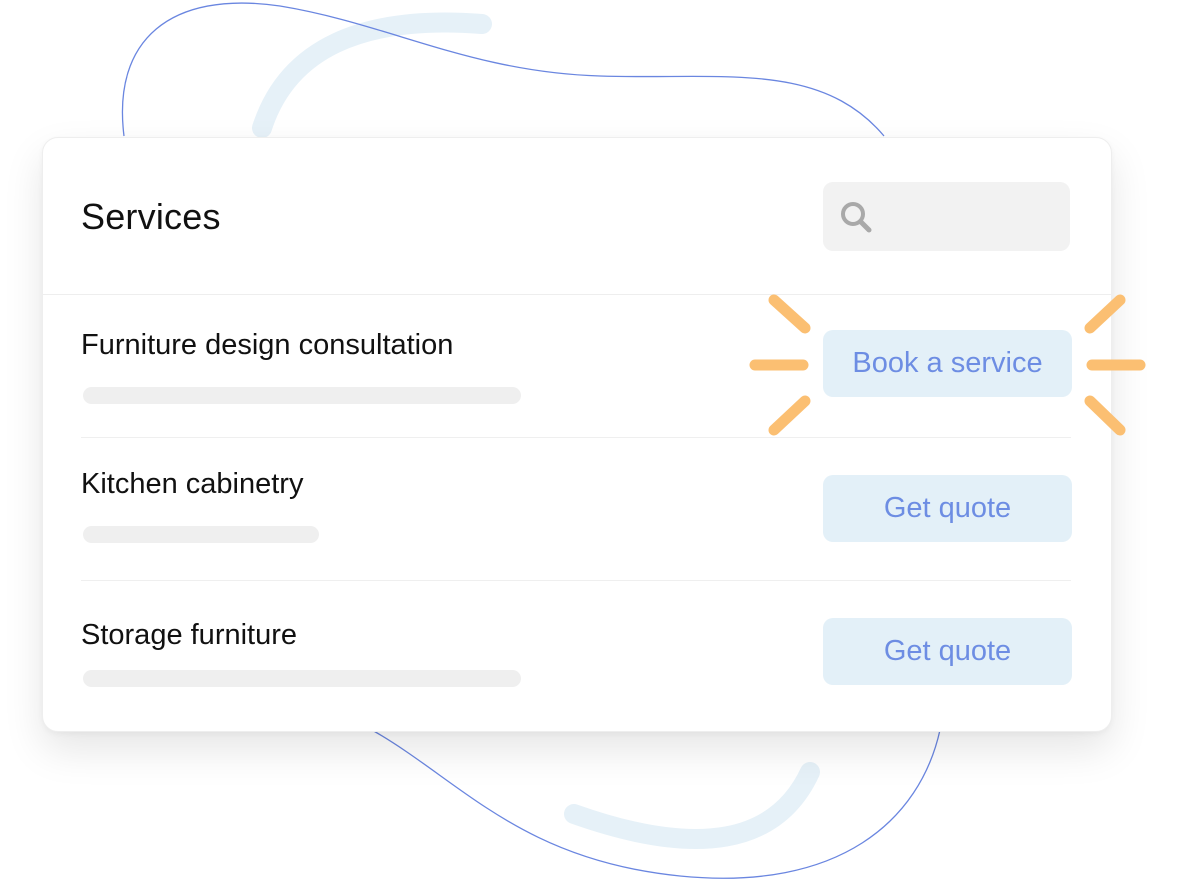 Image resolution: width=1180 pixels, height=879 pixels. What do you see at coordinates (946, 216) in the screenshot?
I see `search-input` at bounding box center [946, 216].